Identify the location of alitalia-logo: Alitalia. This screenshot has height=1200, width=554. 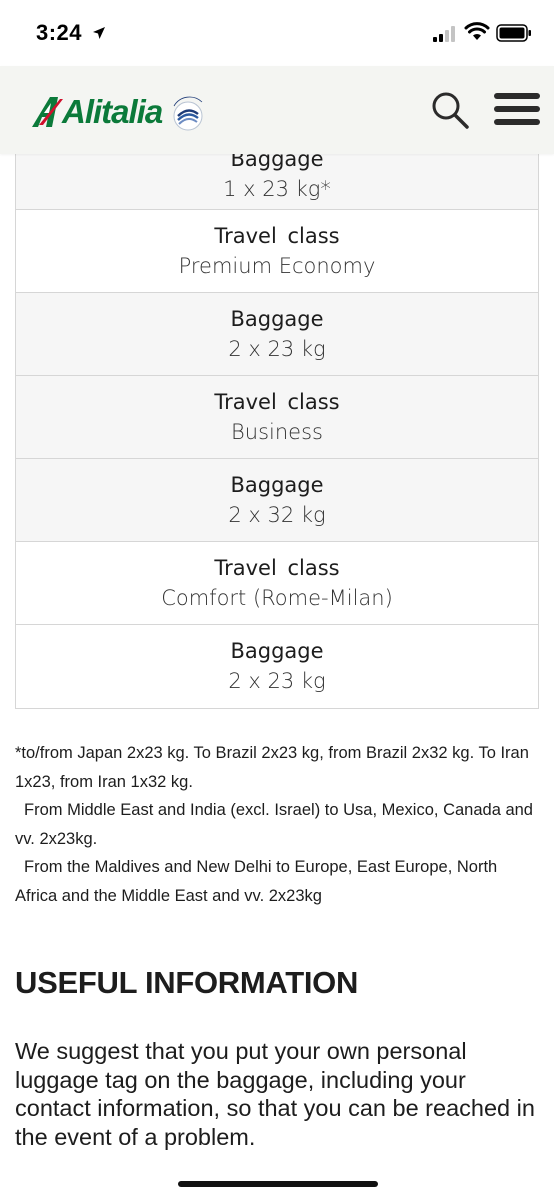
(120, 112).